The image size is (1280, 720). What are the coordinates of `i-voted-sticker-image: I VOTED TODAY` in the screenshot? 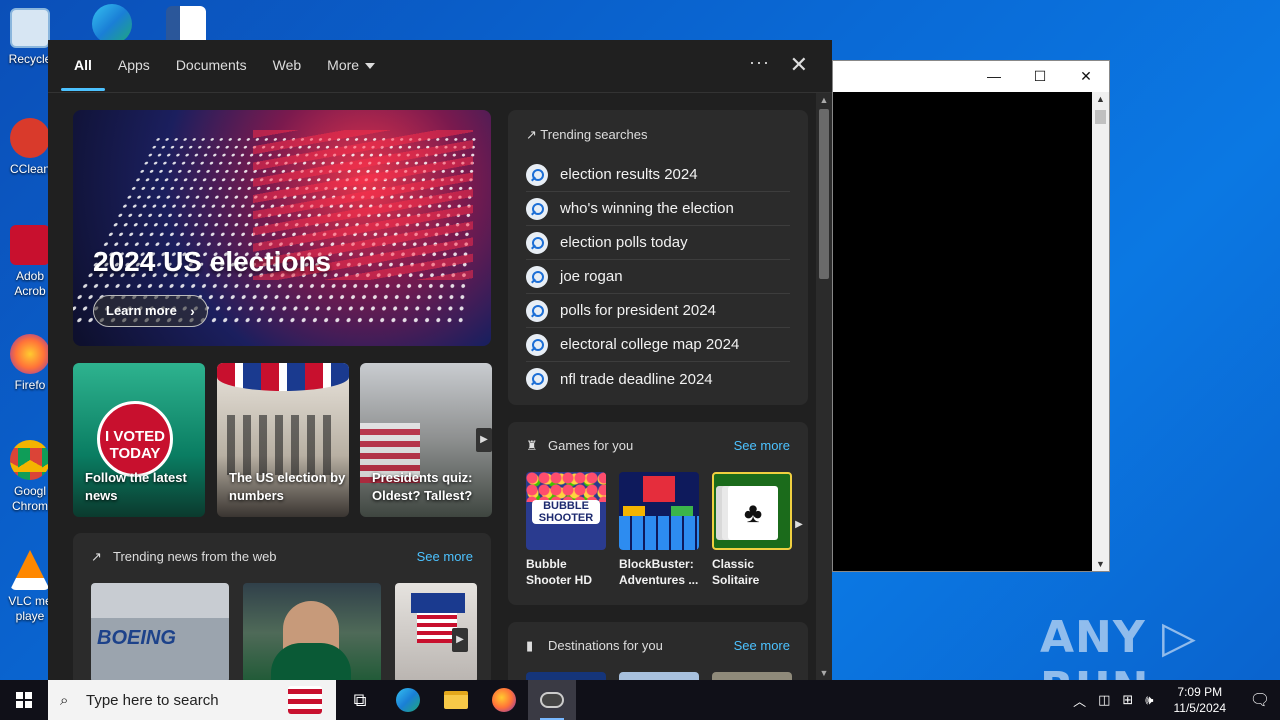 It's located at (135, 439).